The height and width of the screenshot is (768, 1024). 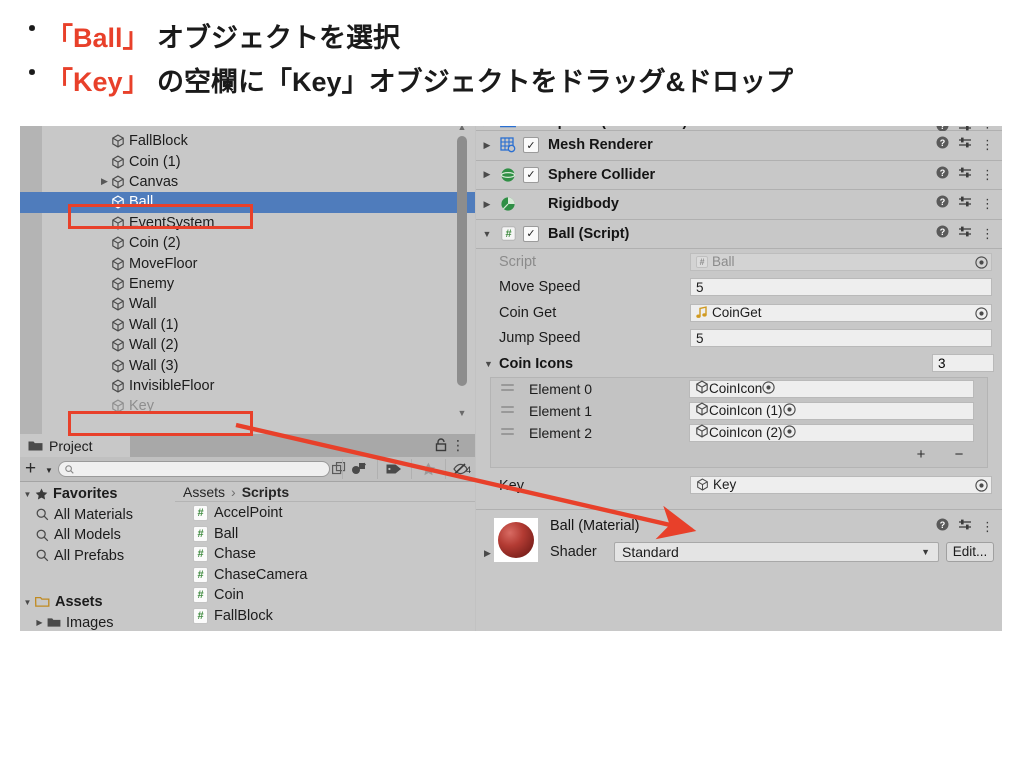 What do you see at coordinates (247, 182) in the screenshot?
I see `hierarchy-item-canvas: ▶ Canvas` at bounding box center [247, 182].